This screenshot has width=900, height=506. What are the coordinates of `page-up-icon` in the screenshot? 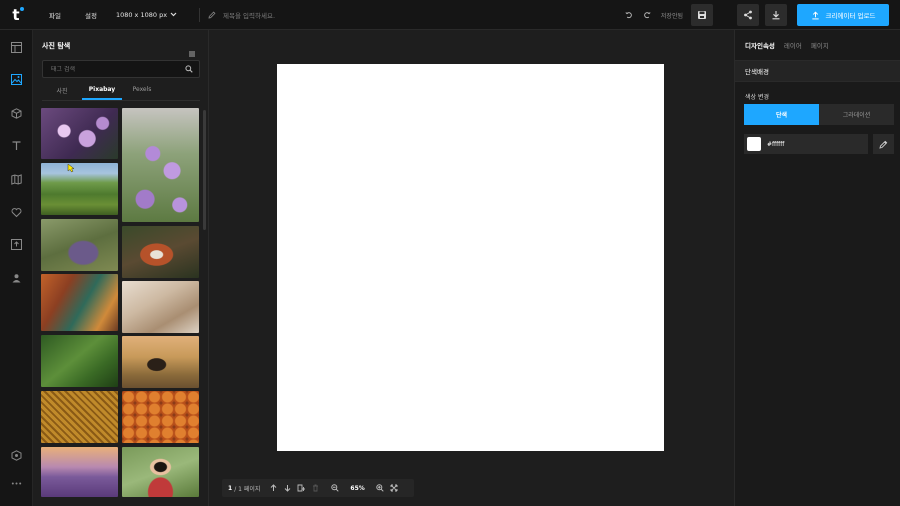 It's located at (273, 488).